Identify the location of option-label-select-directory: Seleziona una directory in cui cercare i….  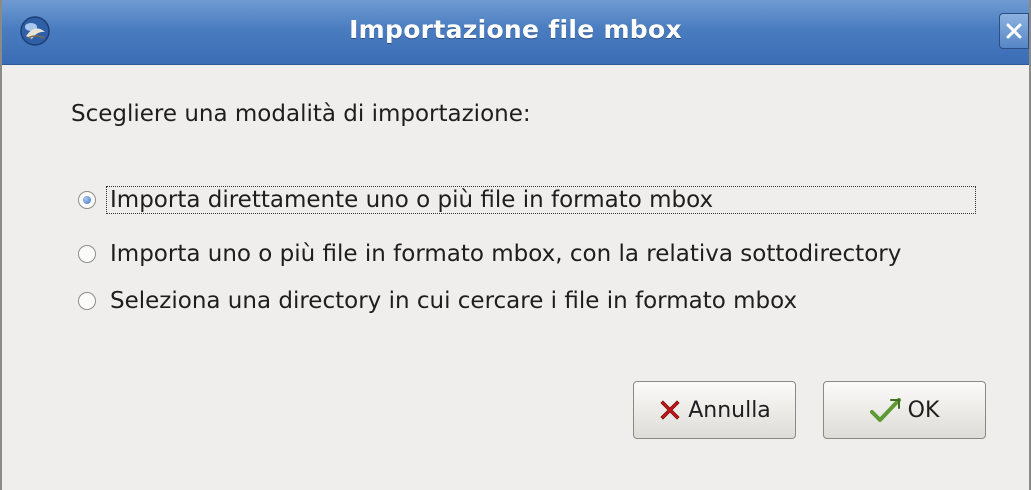
(453, 301).